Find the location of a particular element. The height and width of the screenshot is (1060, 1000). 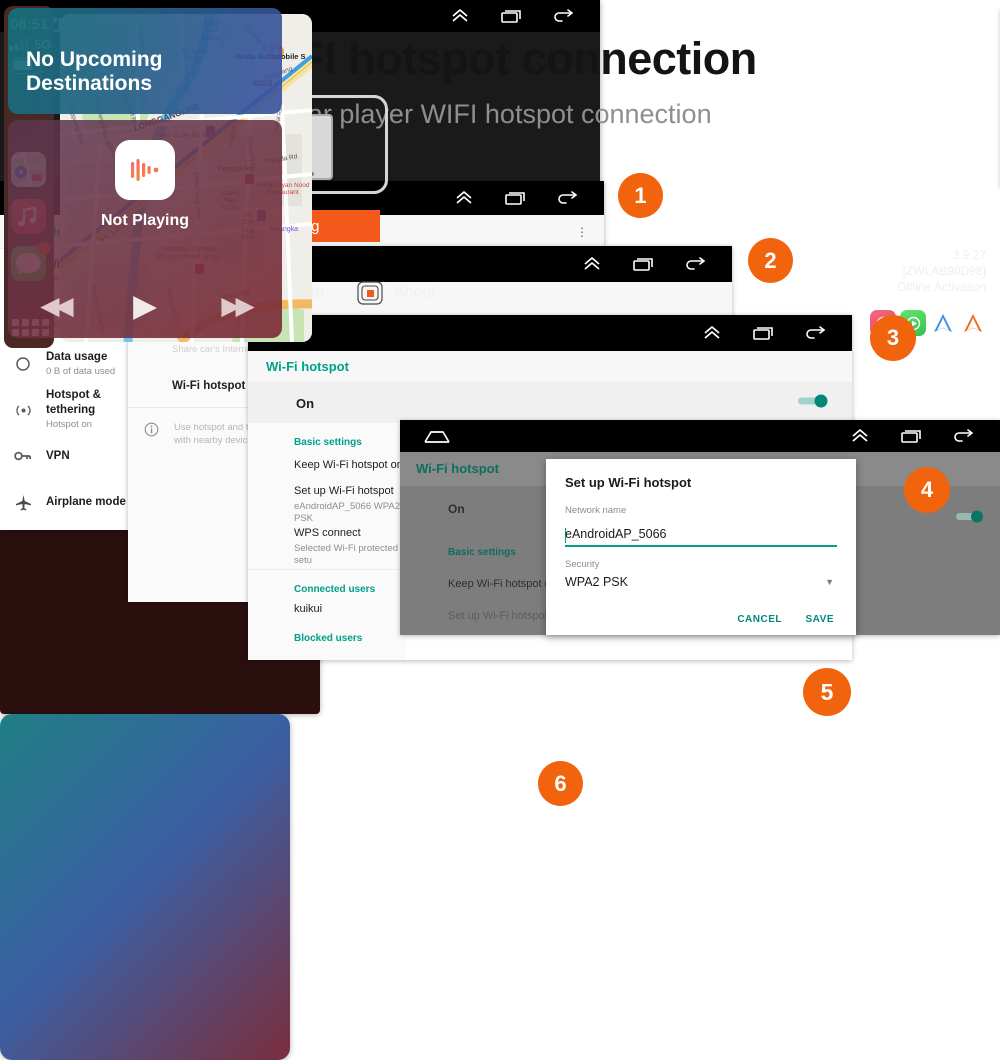

list-item-keep-hotspot-on: Keep Wi-Fi hotspot on is located at coordinates (327, 466).